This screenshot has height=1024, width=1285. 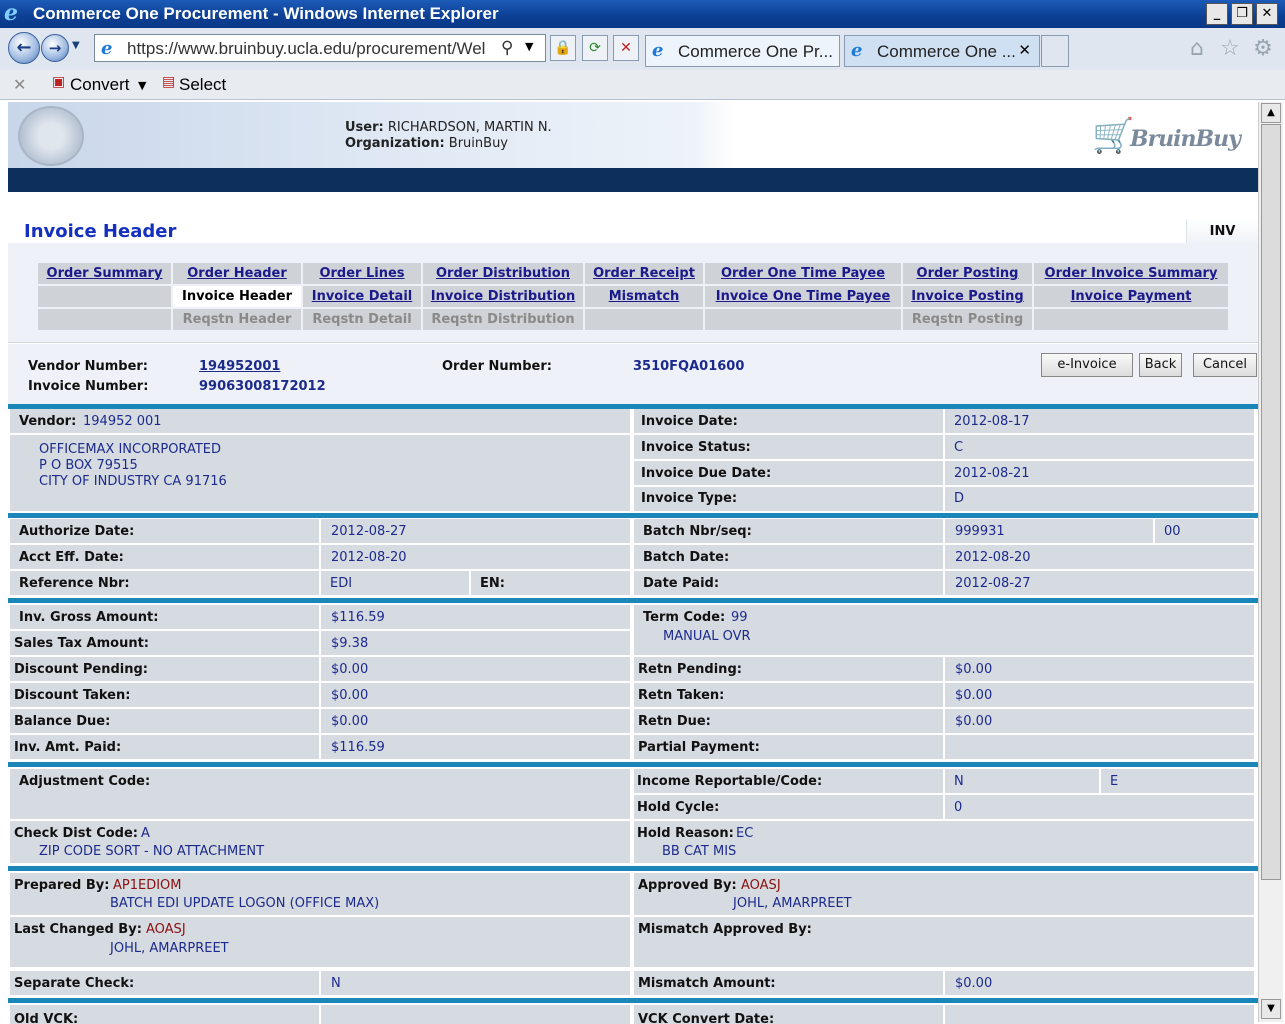 What do you see at coordinates (803, 319) in the screenshot?
I see `nav-empty-cell` at bounding box center [803, 319].